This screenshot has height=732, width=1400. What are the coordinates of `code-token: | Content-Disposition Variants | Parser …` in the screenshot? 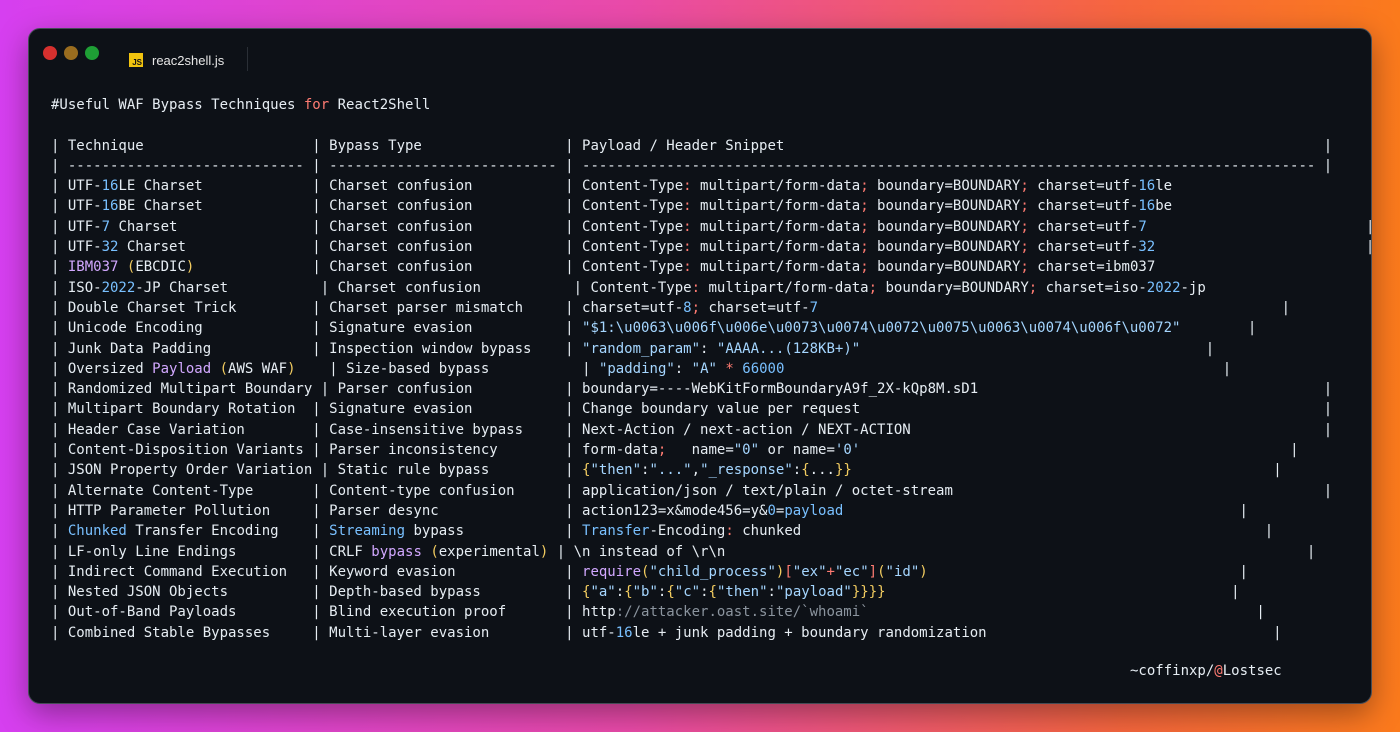 It's located at (354, 450).